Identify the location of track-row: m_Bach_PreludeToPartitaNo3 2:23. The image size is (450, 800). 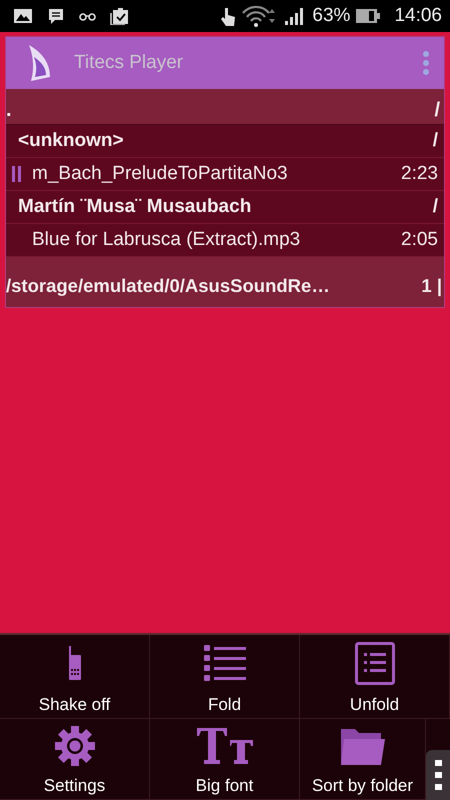
(225, 174).